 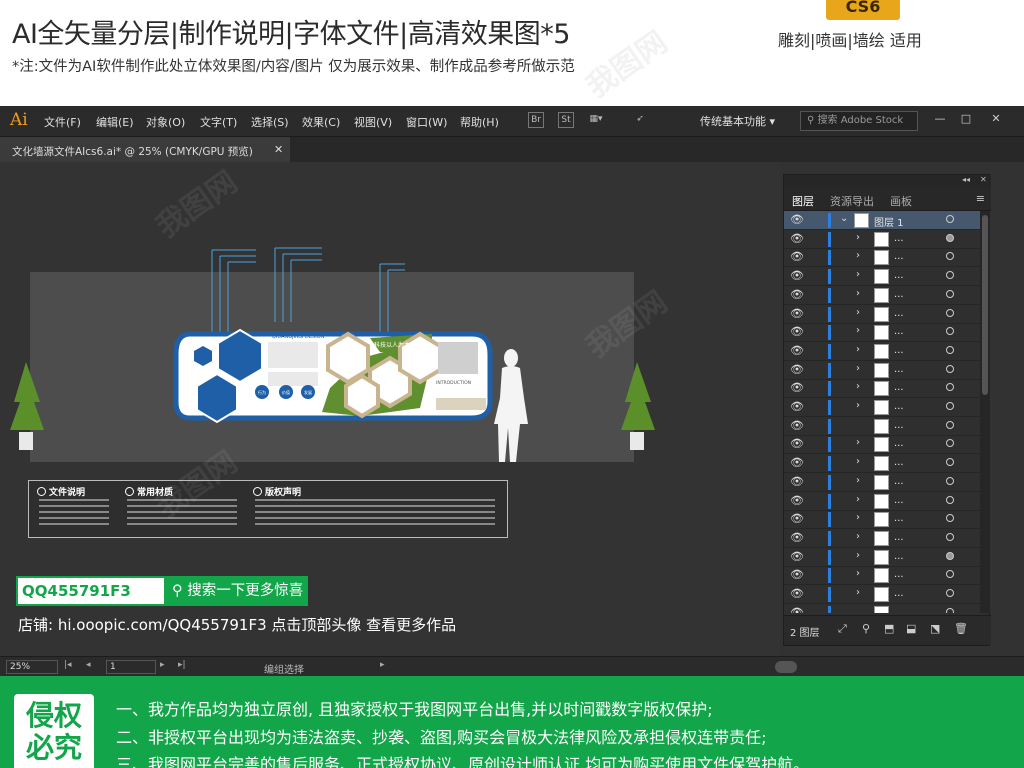 What do you see at coordinates (62, 122) in the screenshot?
I see `menu-file: 文件(F)` at bounding box center [62, 122].